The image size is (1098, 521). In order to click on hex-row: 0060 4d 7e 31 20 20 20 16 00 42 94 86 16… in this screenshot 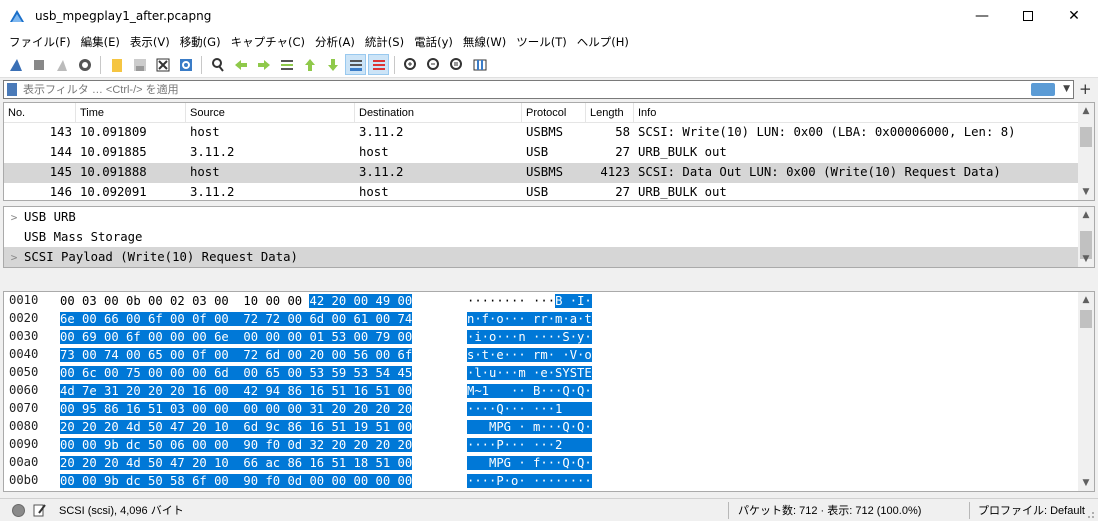, I will do `click(542, 391)`.